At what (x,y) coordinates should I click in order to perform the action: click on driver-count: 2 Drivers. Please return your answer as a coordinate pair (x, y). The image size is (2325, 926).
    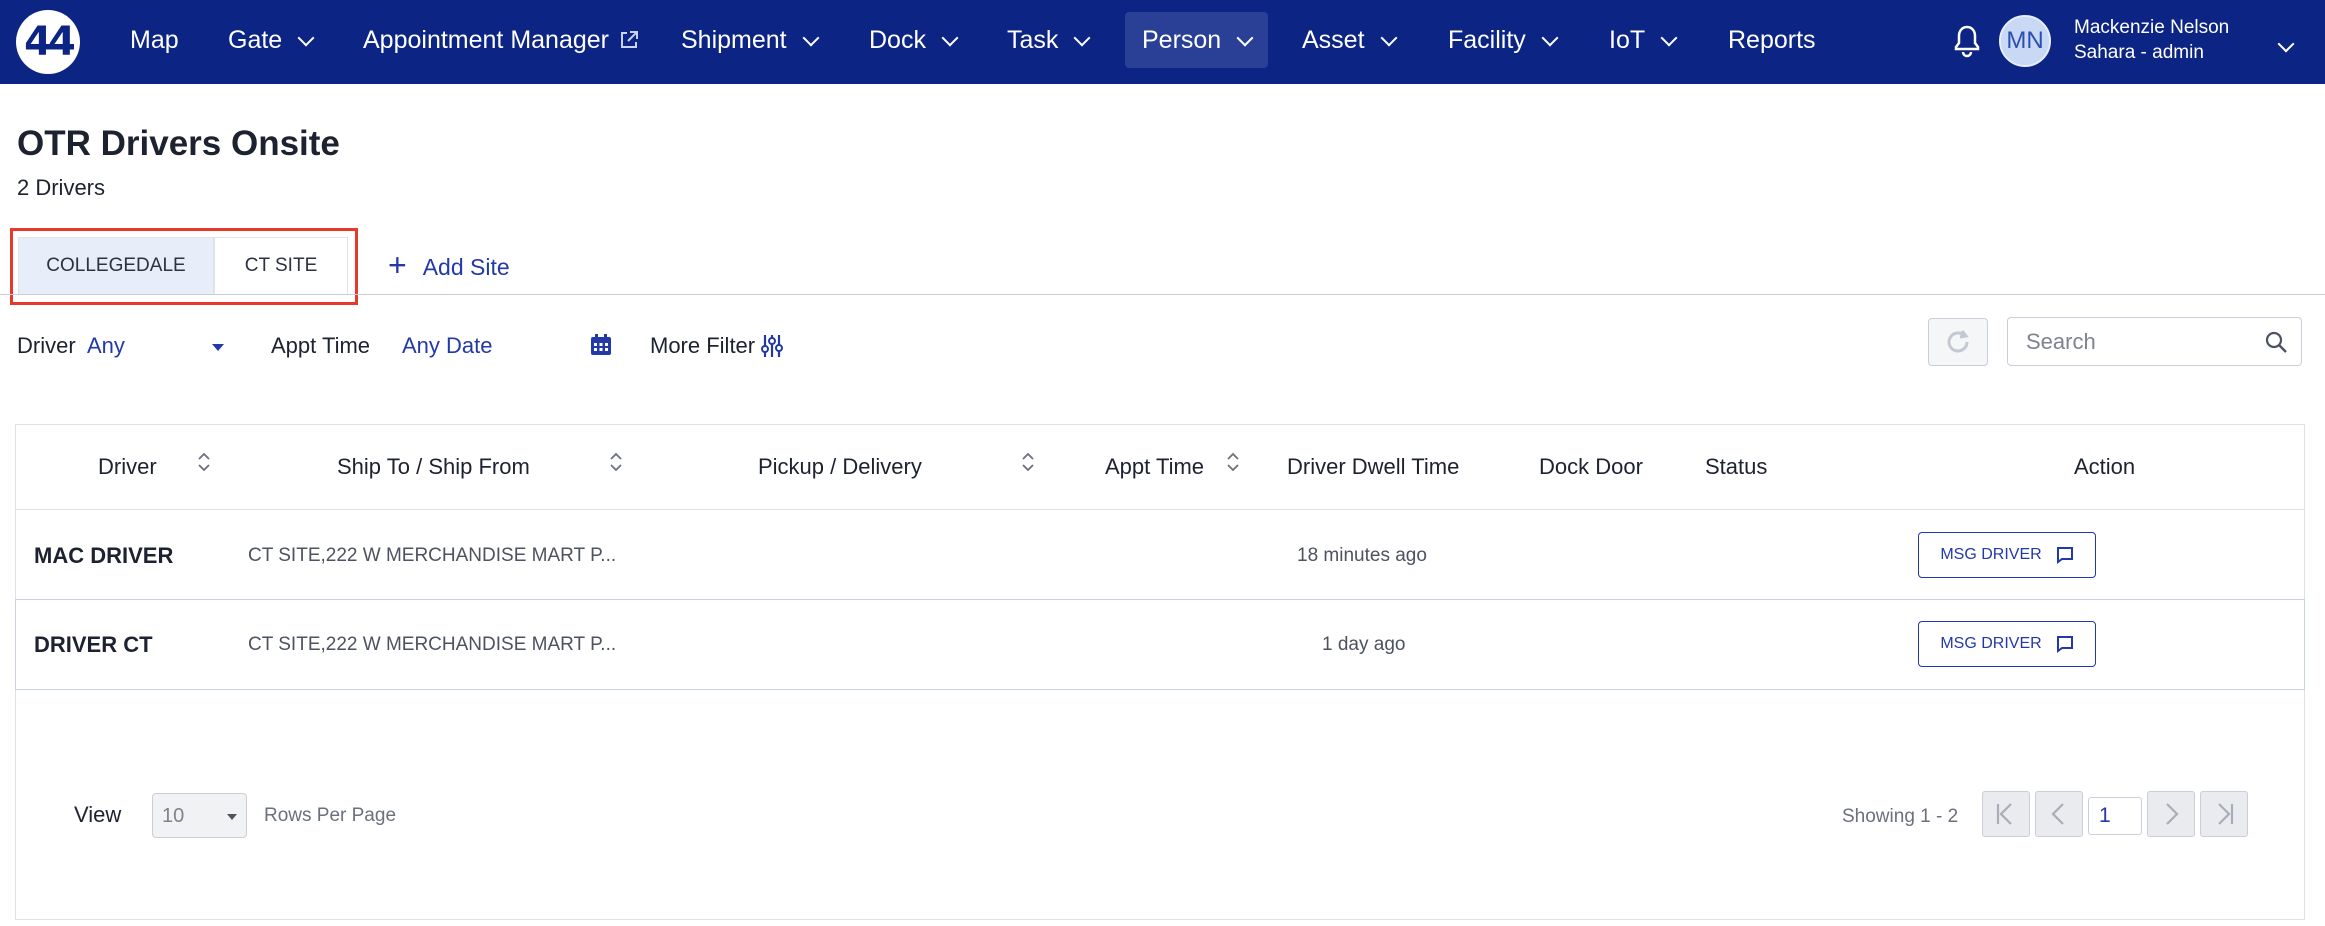
    Looking at the image, I should click on (61, 187).